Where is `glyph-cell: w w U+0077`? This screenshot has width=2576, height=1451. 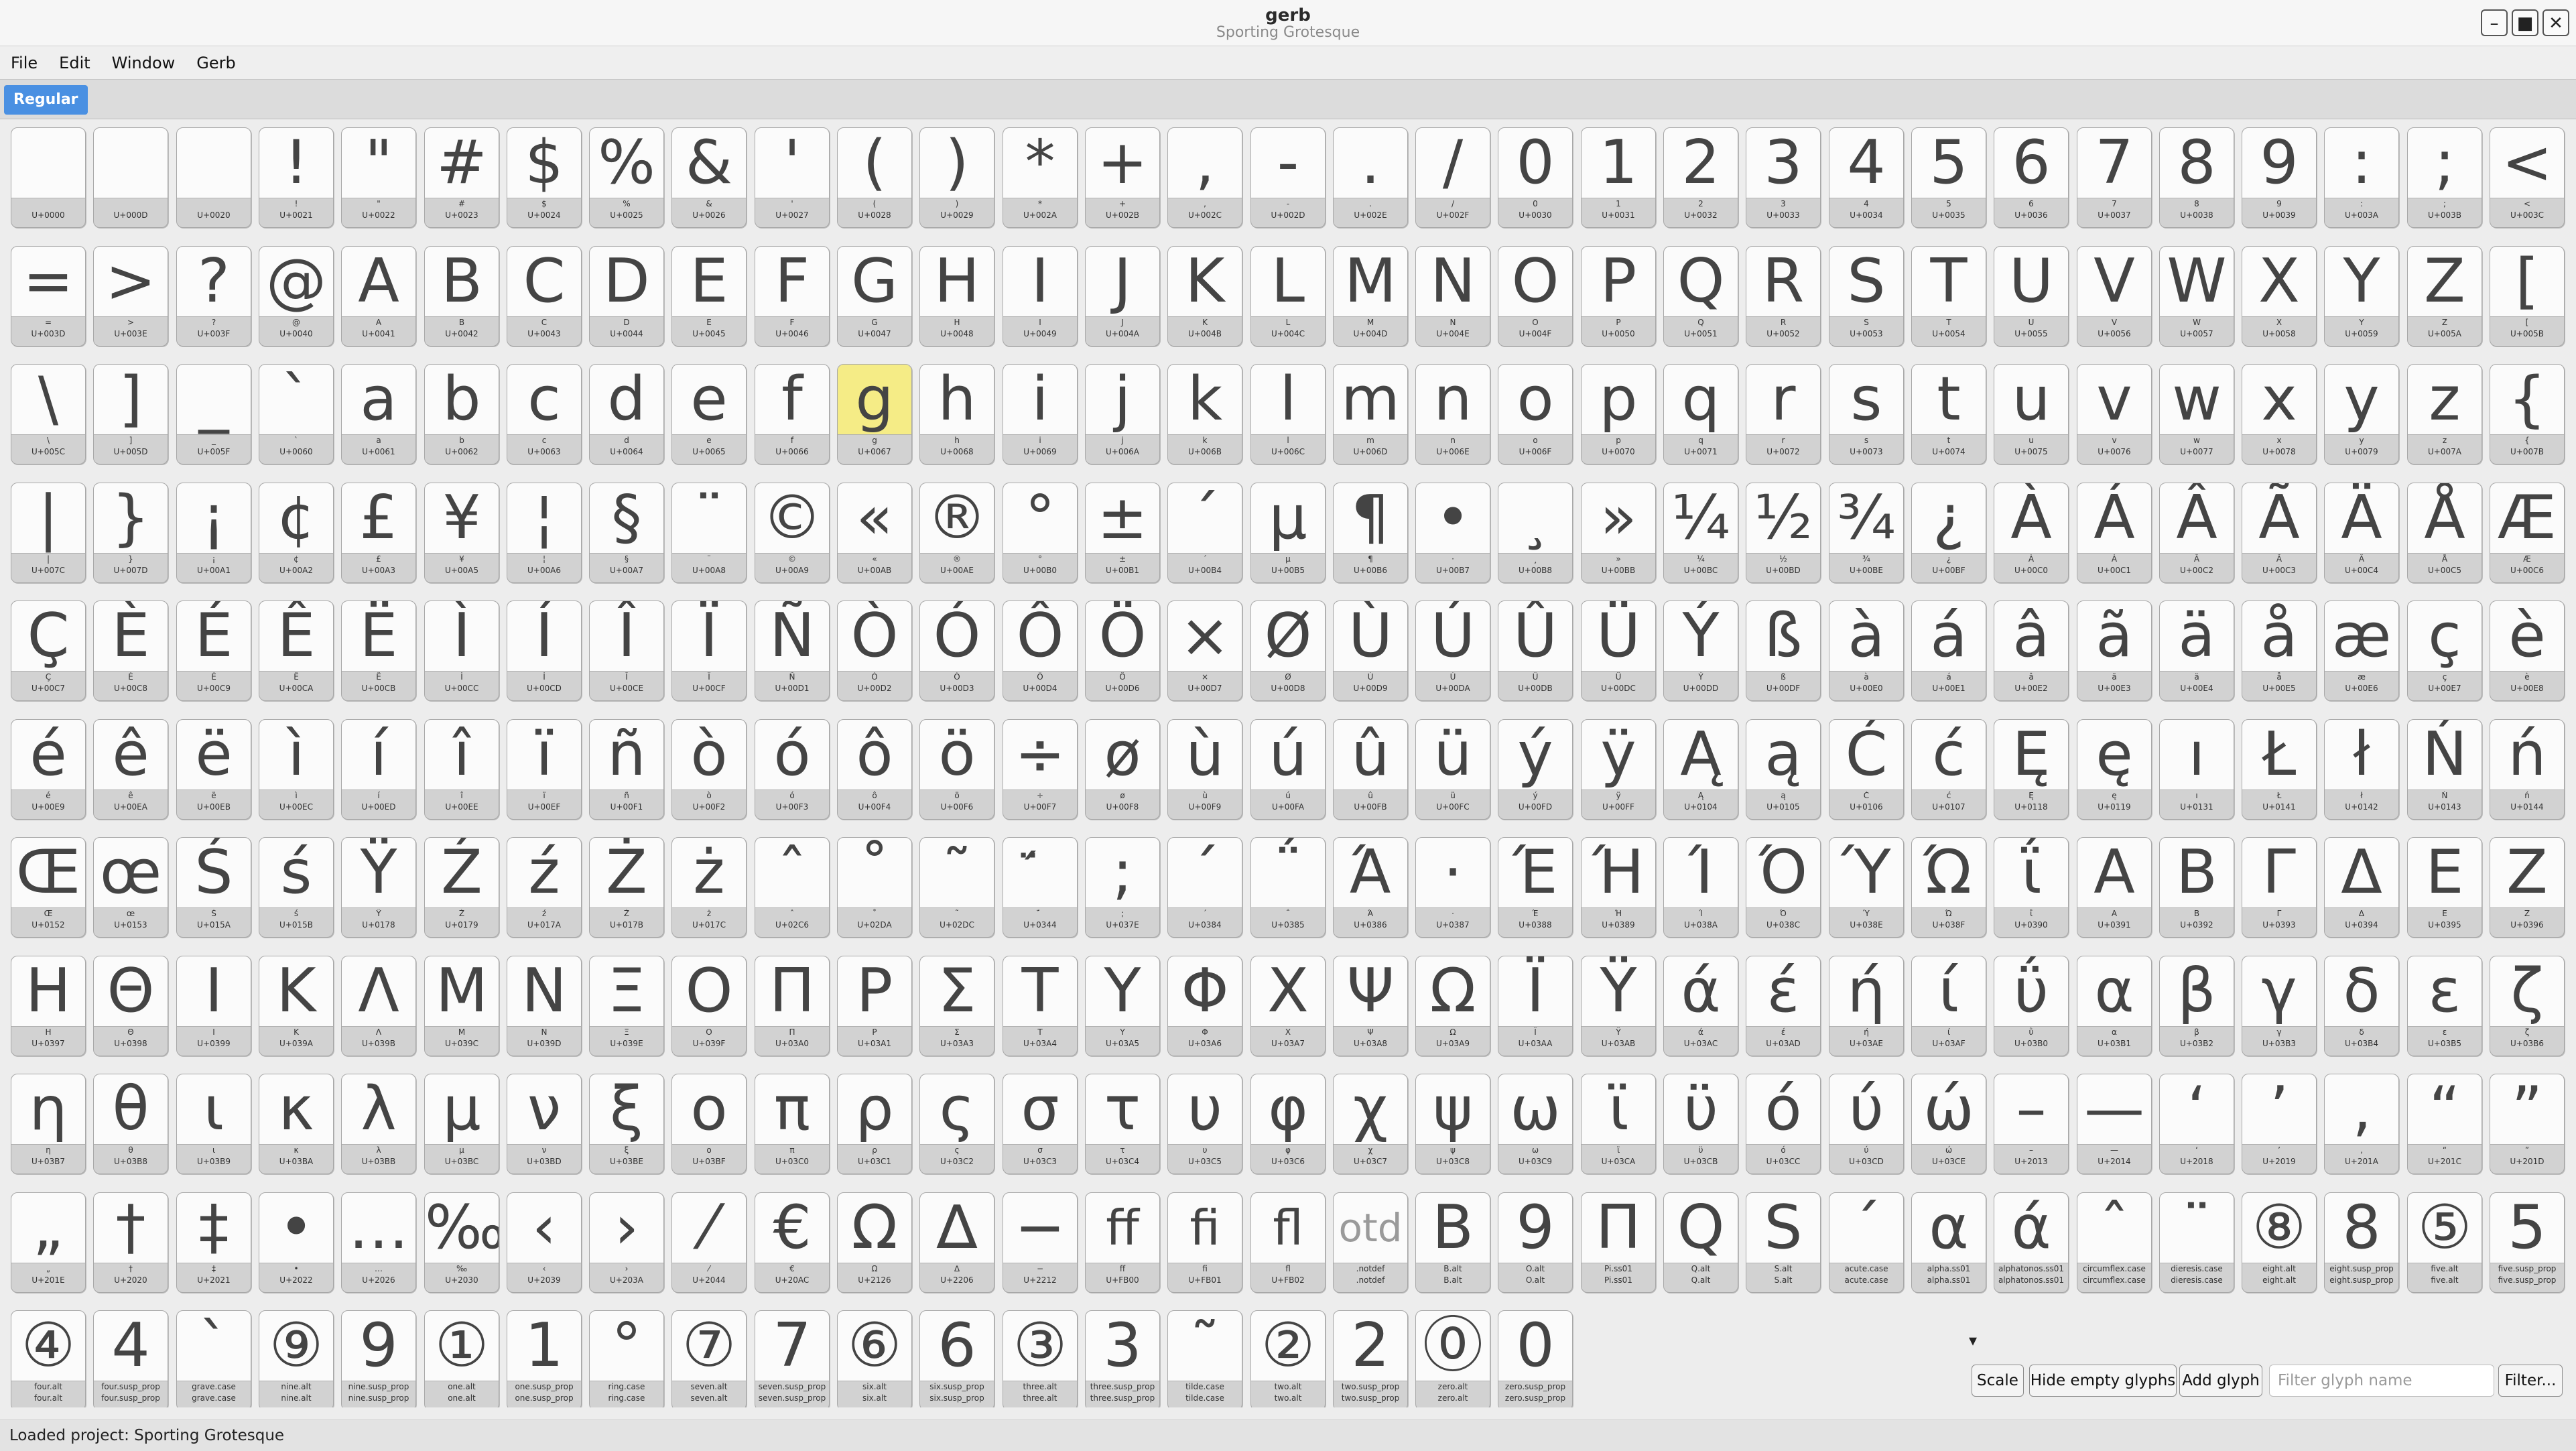
glyph-cell: w w U+0077 is located at coordinates (2196, 414).